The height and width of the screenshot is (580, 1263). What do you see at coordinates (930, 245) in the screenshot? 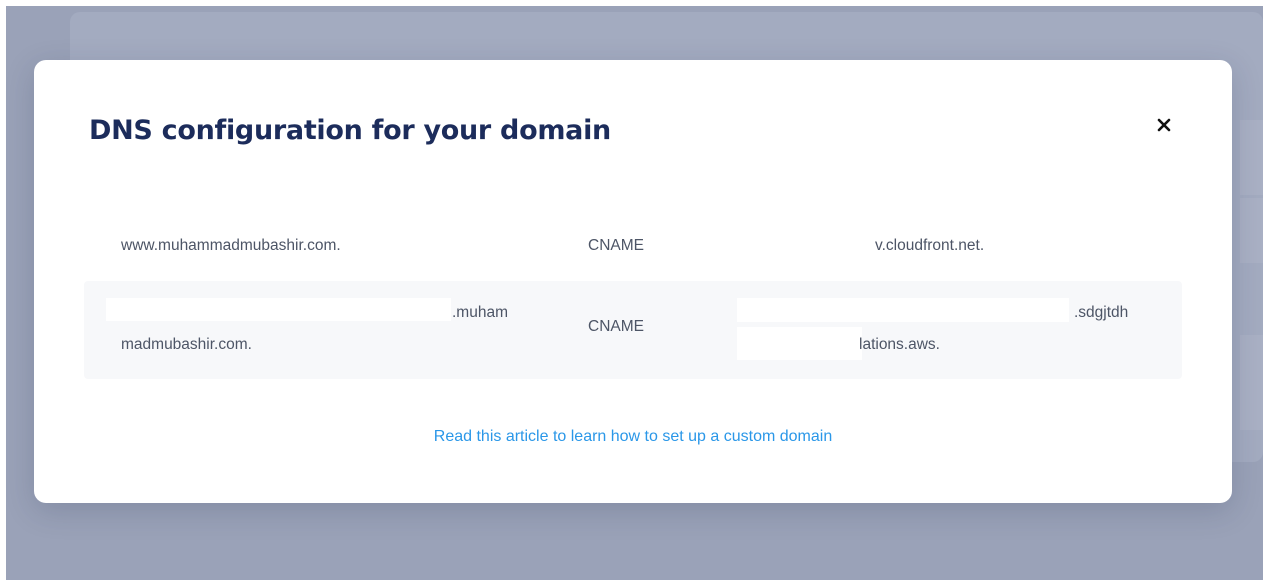
I see `record-value: v.cloudfront.net.` at bounding box center [930, 245].